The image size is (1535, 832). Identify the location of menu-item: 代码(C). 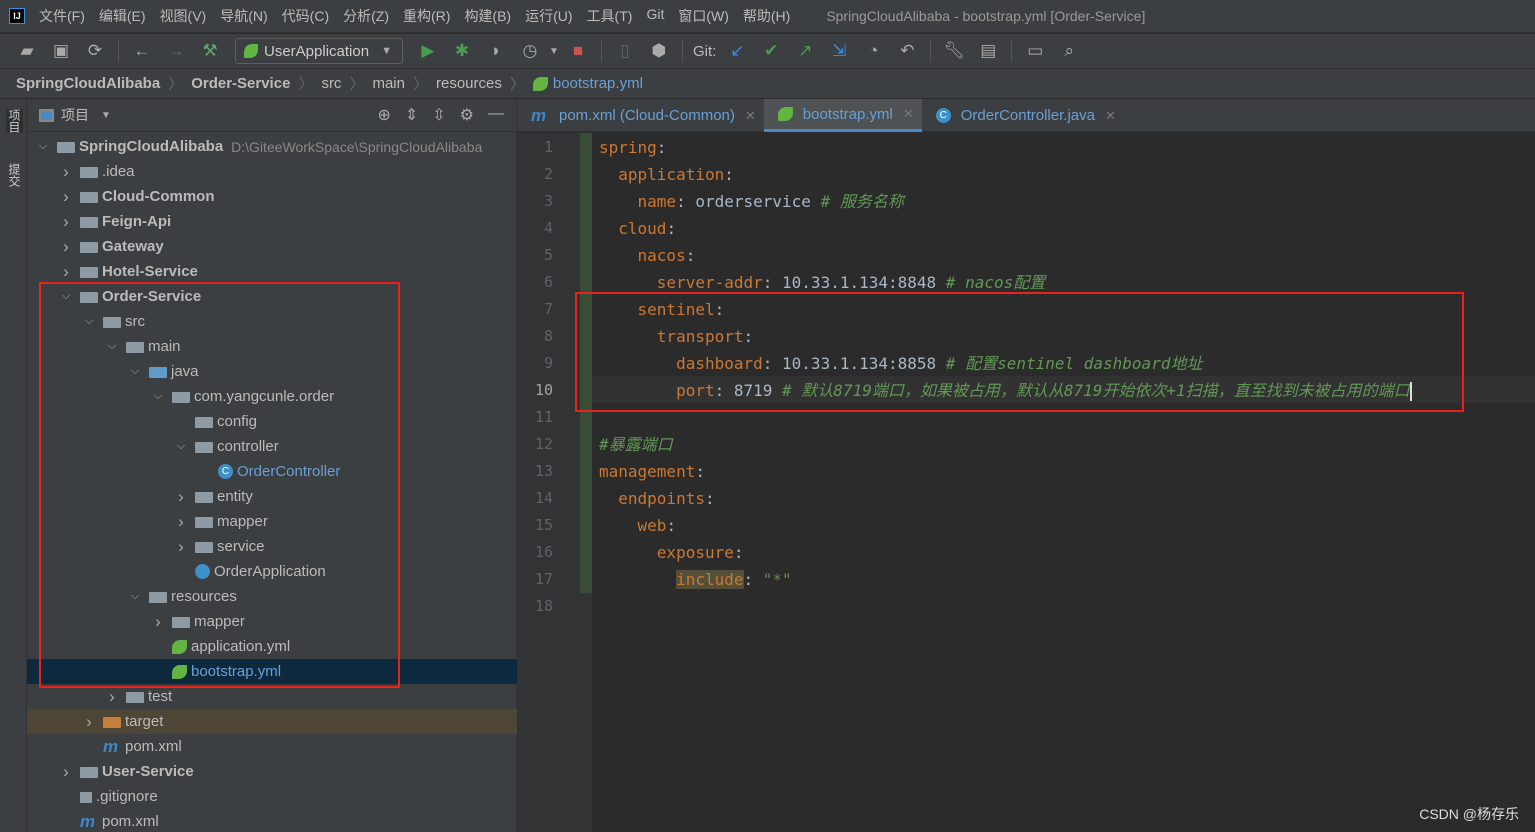
(305, 16).